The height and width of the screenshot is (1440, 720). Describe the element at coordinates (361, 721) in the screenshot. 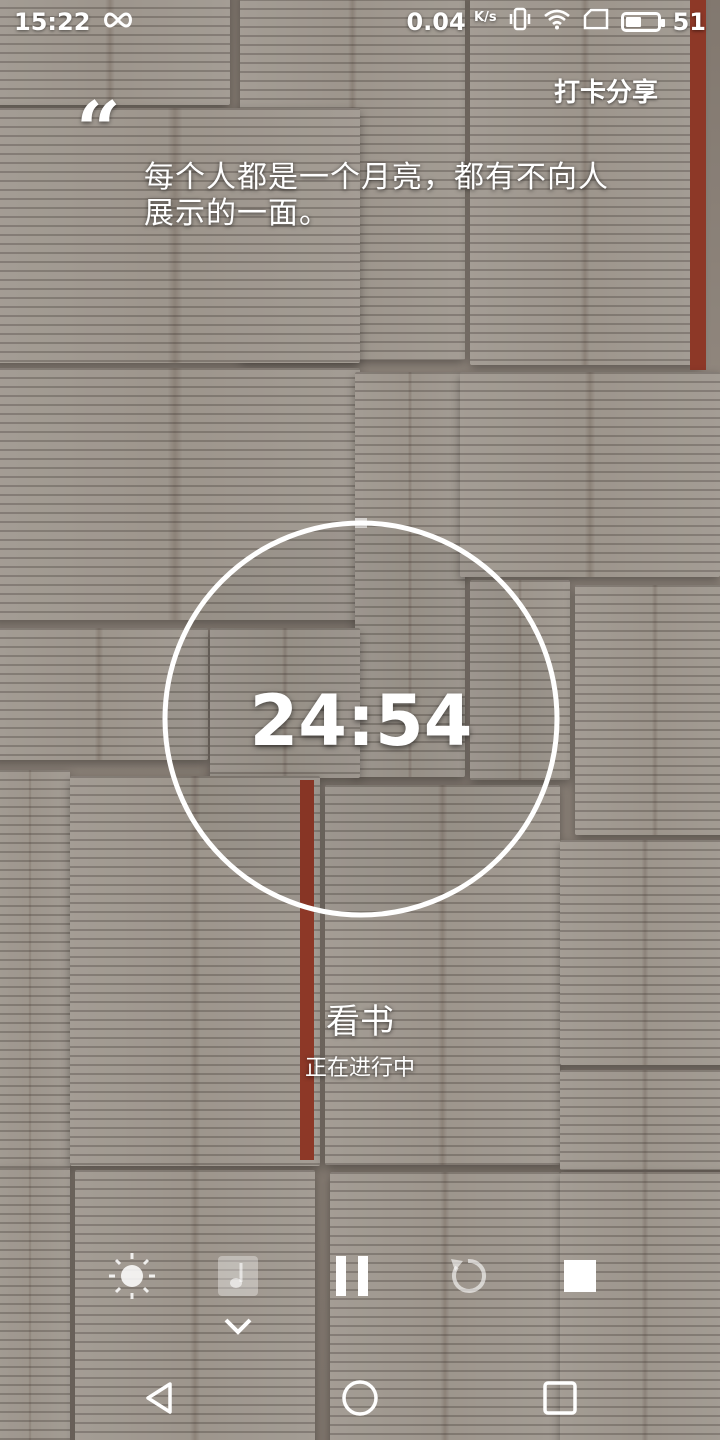

I see `timer-display: 24:54` at that location.